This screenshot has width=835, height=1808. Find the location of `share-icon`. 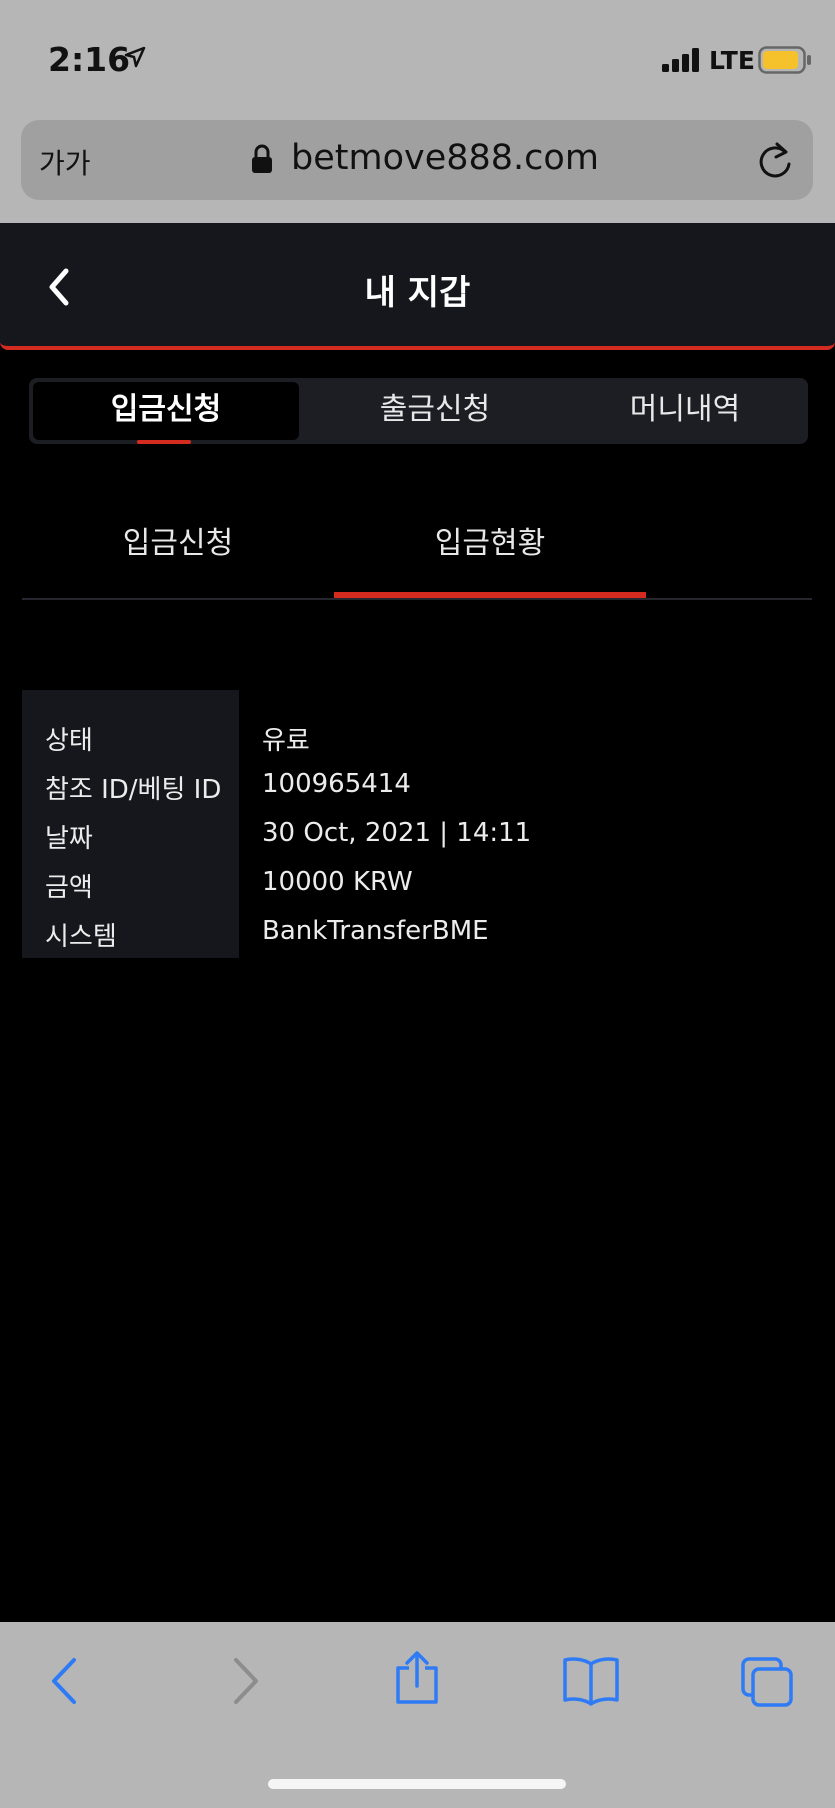

share-icon is located at coordinates (417, 1678).